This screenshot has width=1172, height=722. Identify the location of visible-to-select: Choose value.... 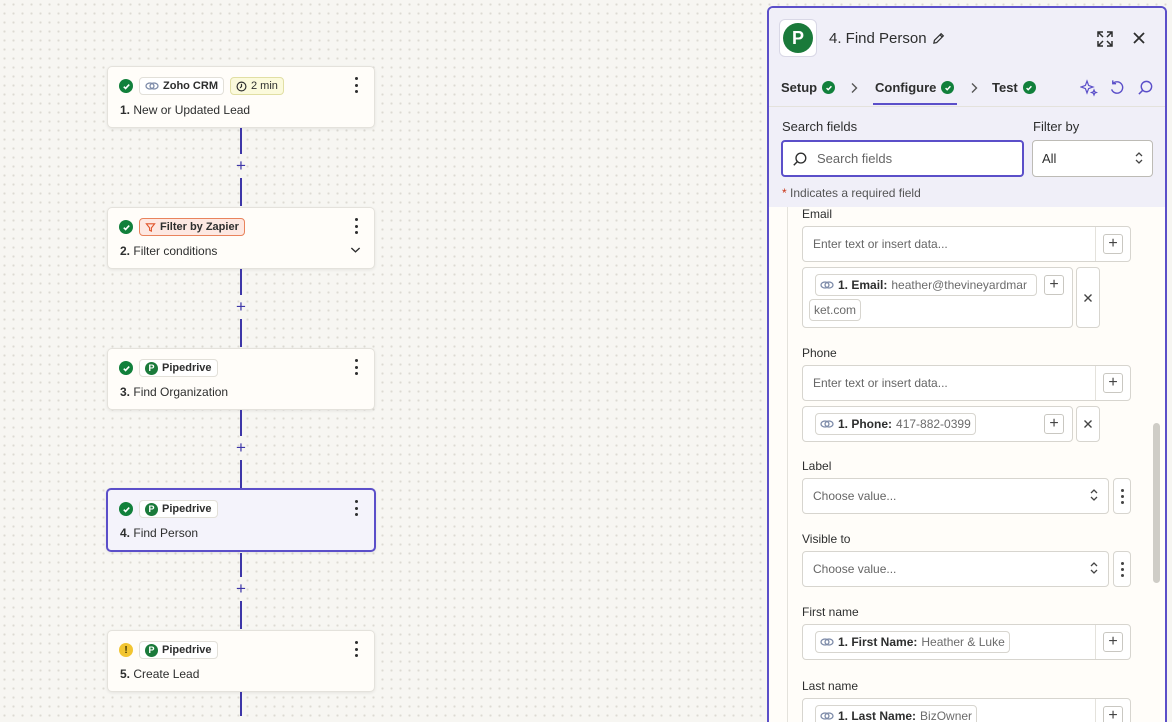
(955, 569).